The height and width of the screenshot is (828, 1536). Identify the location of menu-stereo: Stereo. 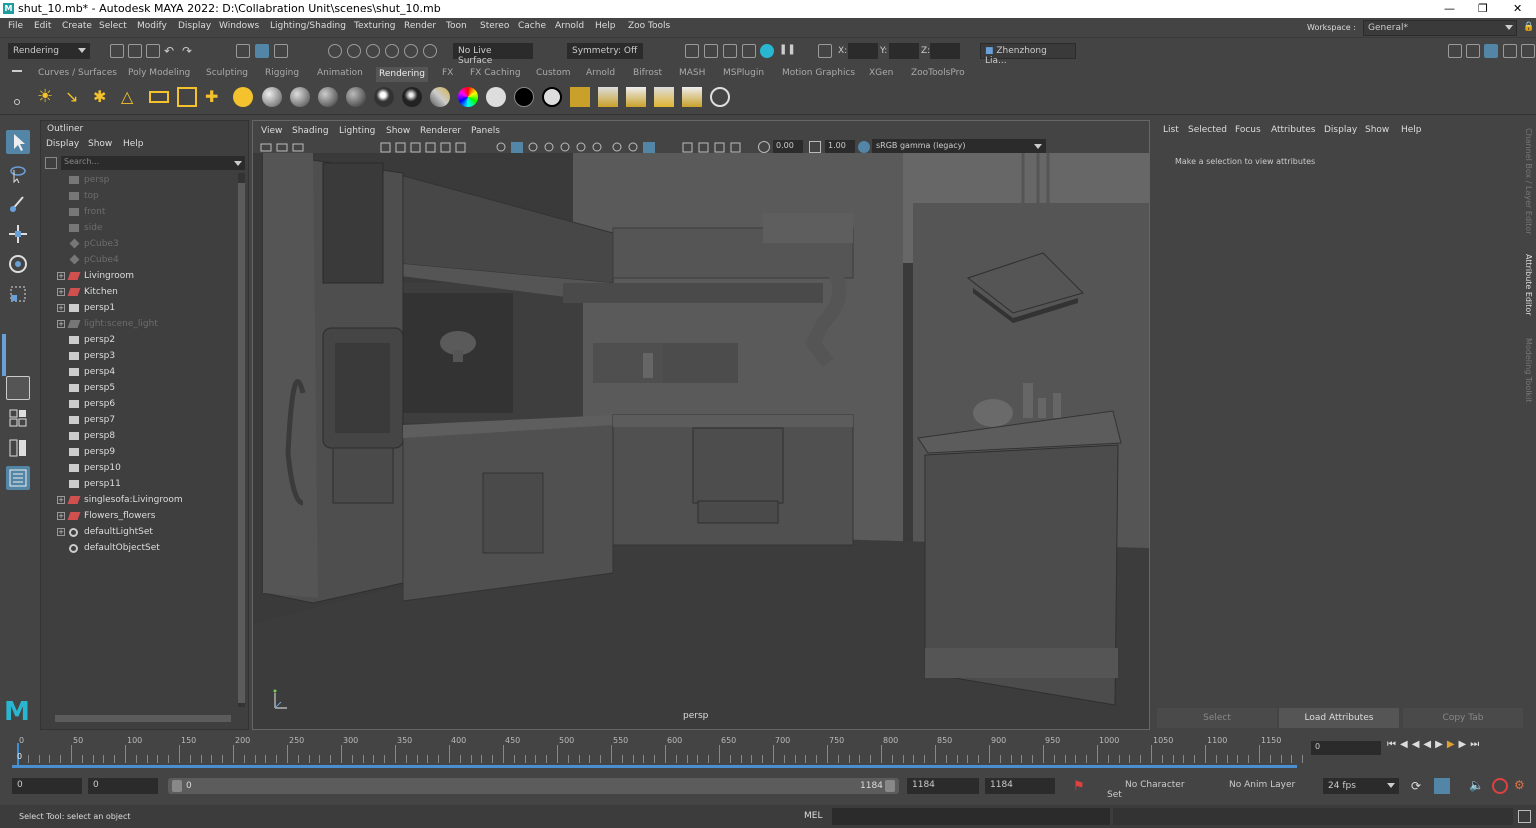
(494, 26).